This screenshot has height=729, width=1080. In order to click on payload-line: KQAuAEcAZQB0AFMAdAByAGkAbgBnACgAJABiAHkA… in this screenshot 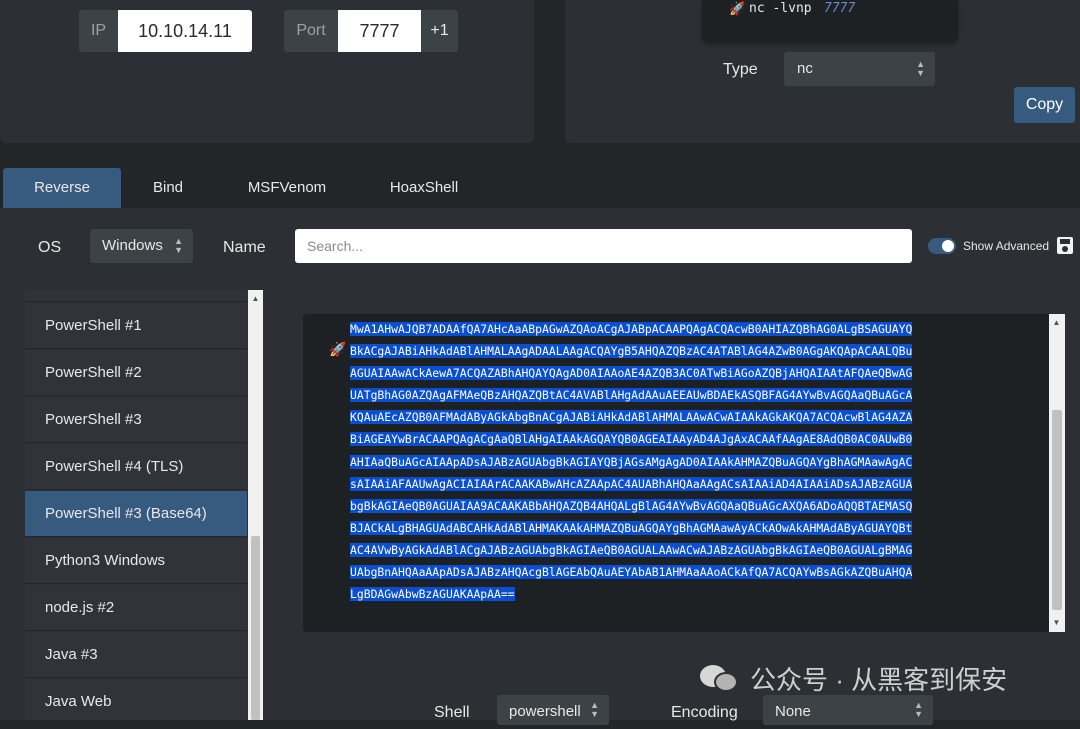, I will do `click(631, 417)`.